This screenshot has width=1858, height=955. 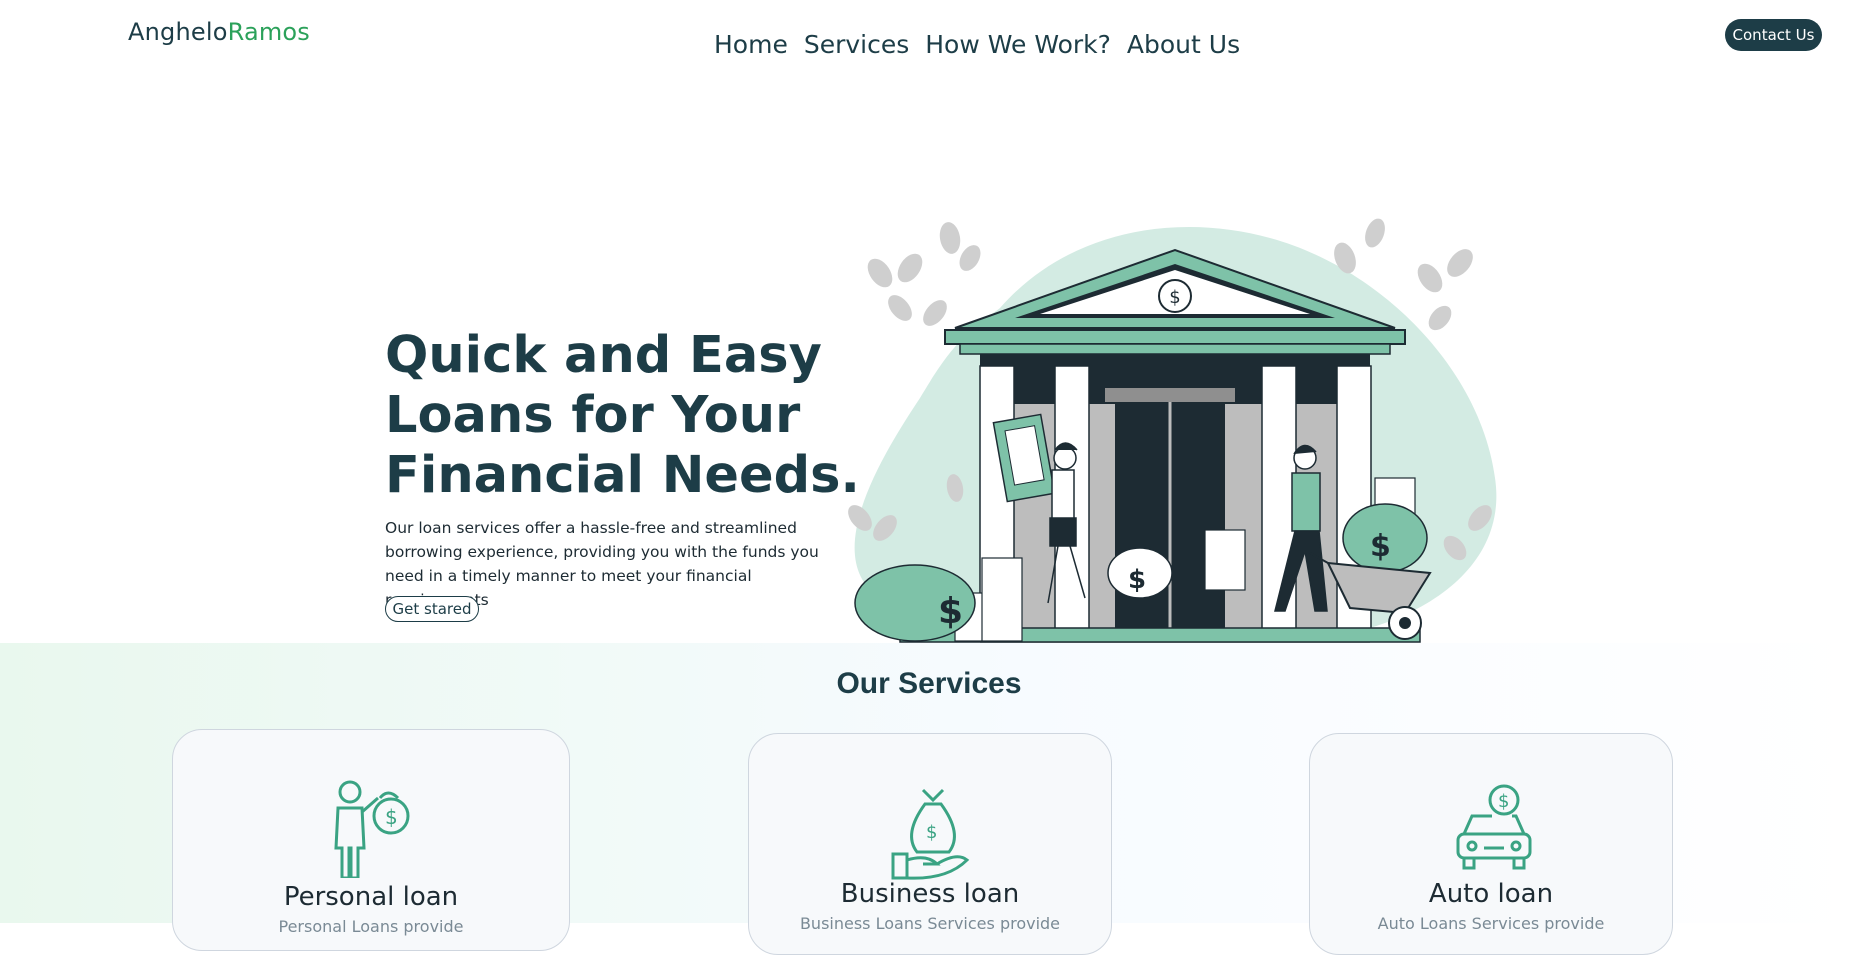 I want to click on brand-second: Ramos, so click(x=269, y=32).